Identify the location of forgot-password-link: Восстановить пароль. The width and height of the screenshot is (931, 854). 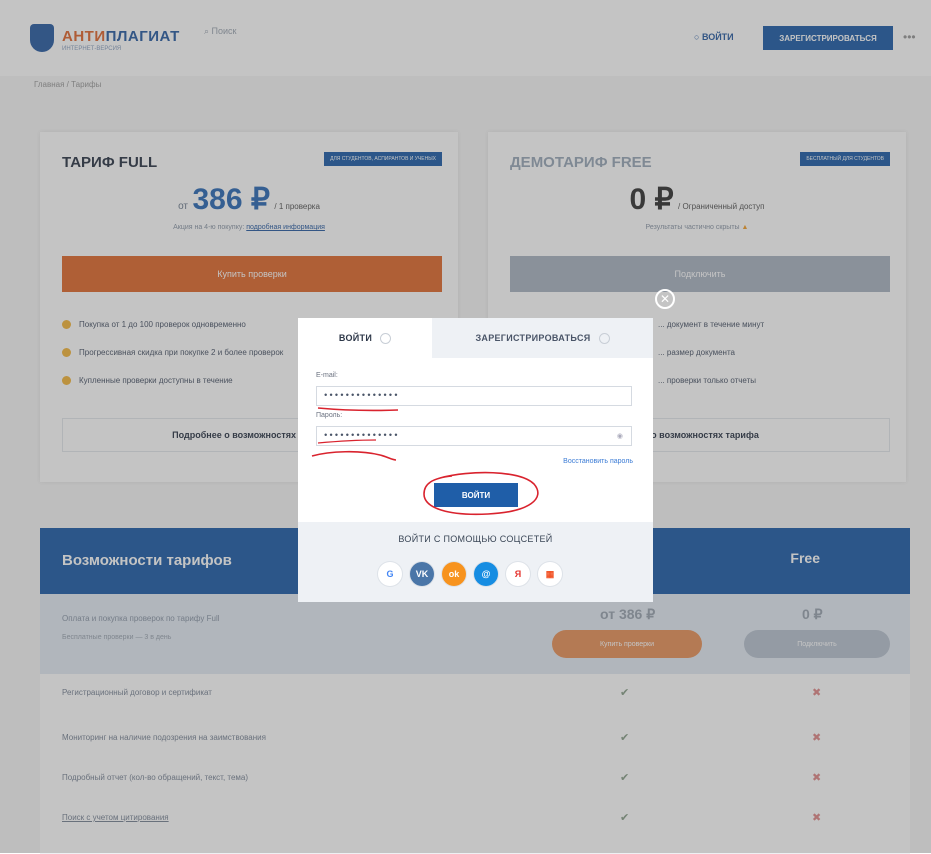
(598, 461).